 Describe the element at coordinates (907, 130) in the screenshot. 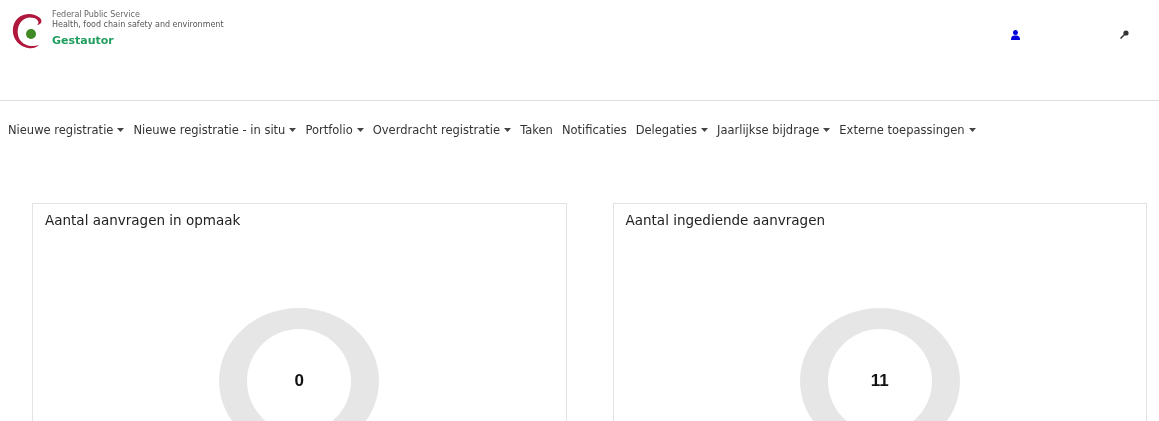

I see `nav-item: Externe toepassingen` at that location.